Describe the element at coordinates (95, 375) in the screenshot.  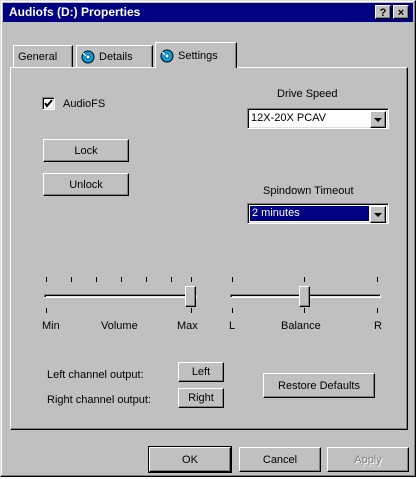
I see `left-channel-label: Left channel output:` at that location.